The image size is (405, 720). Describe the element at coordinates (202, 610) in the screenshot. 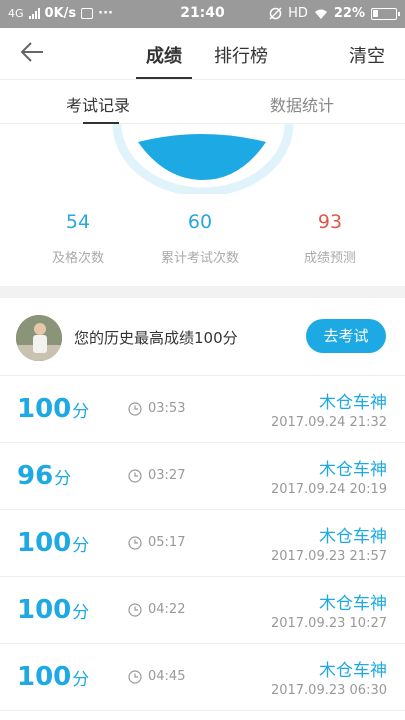

I see `record-row: 100分 04:22 木仓车神 2017.09.23 10:27` at that location.